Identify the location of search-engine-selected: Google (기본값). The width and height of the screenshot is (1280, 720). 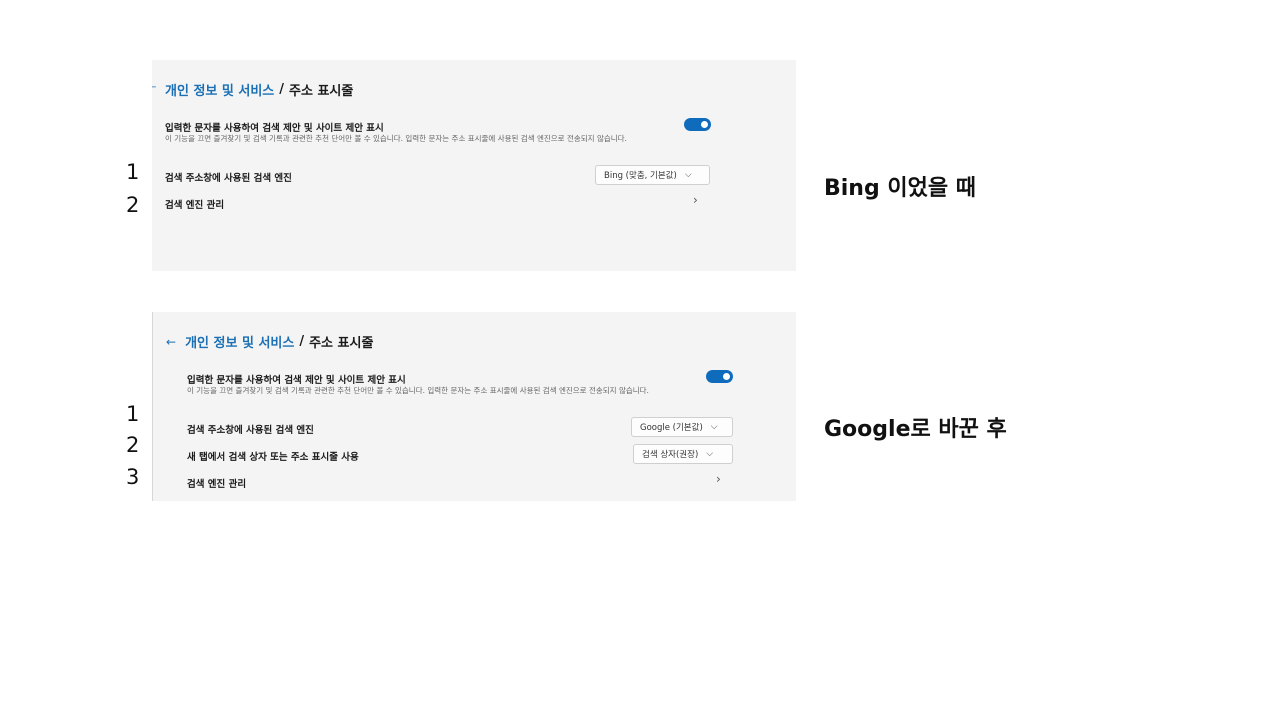
(671, 428).